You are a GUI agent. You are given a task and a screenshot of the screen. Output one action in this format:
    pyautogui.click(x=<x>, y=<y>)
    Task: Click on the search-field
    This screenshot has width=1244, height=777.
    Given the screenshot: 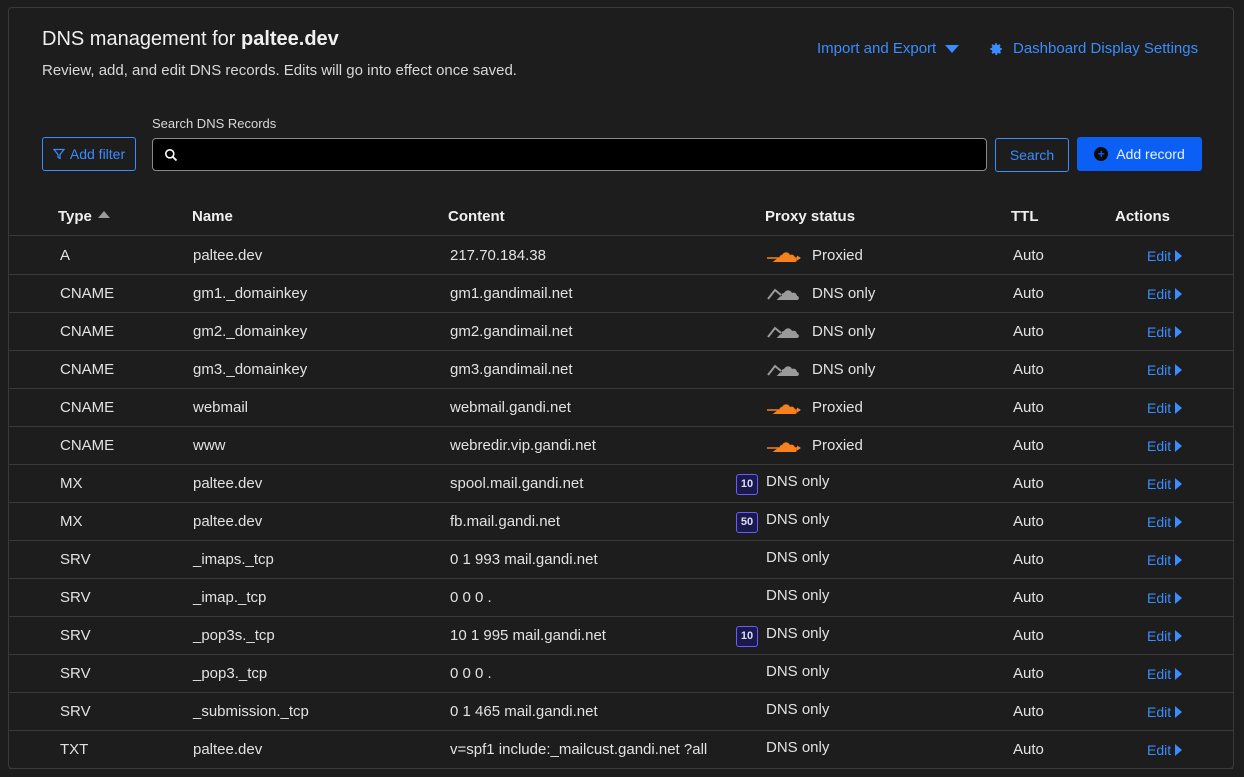 What is the action you would take?
    pyautogui.click(x=569, y=154)
    